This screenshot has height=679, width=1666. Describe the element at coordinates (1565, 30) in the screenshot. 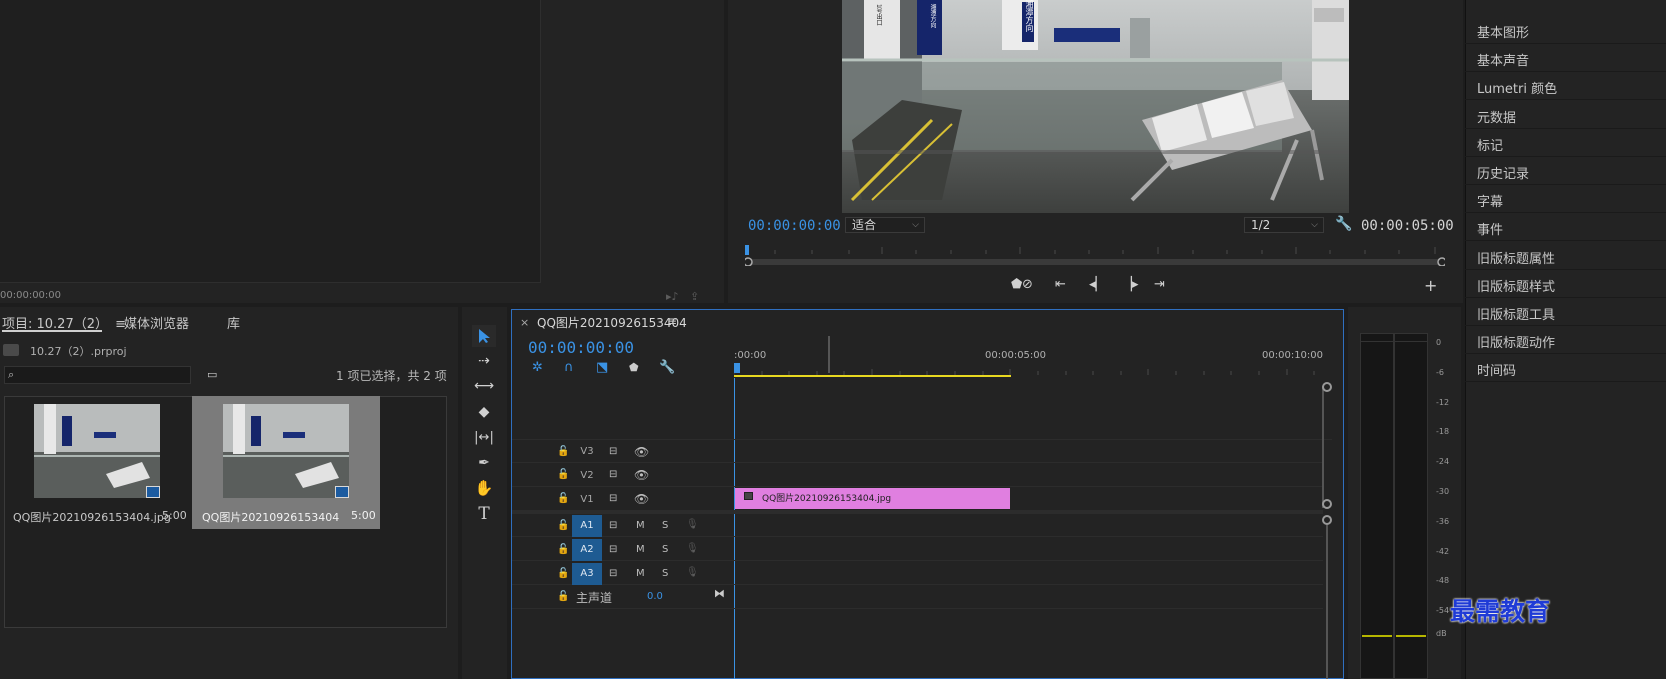

I see `panel-list-item: 基本图形` at that location.